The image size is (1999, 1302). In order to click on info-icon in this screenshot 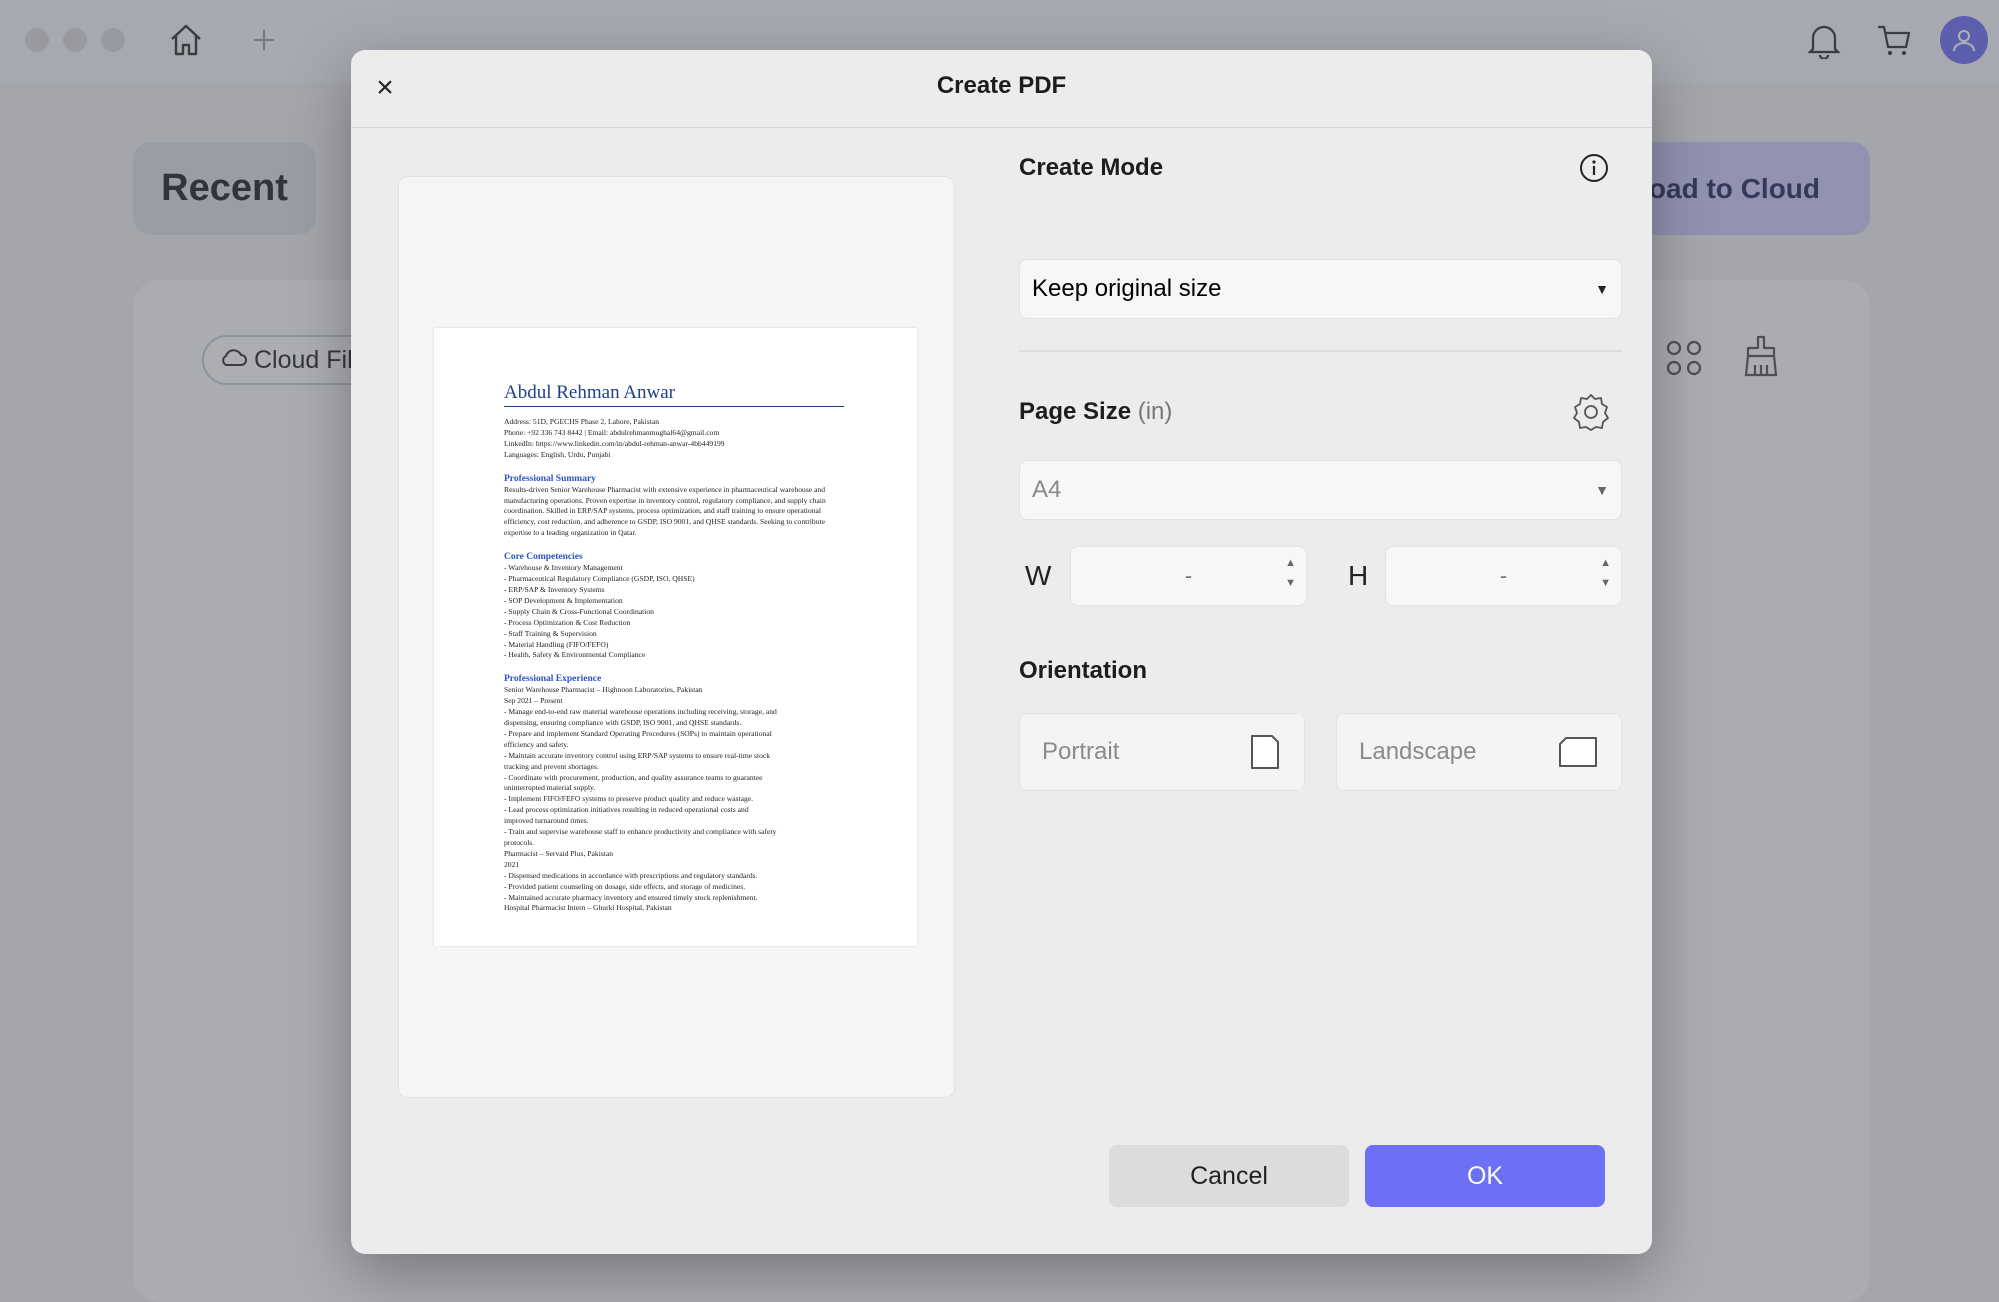, I will do `click(1594, 168)`.